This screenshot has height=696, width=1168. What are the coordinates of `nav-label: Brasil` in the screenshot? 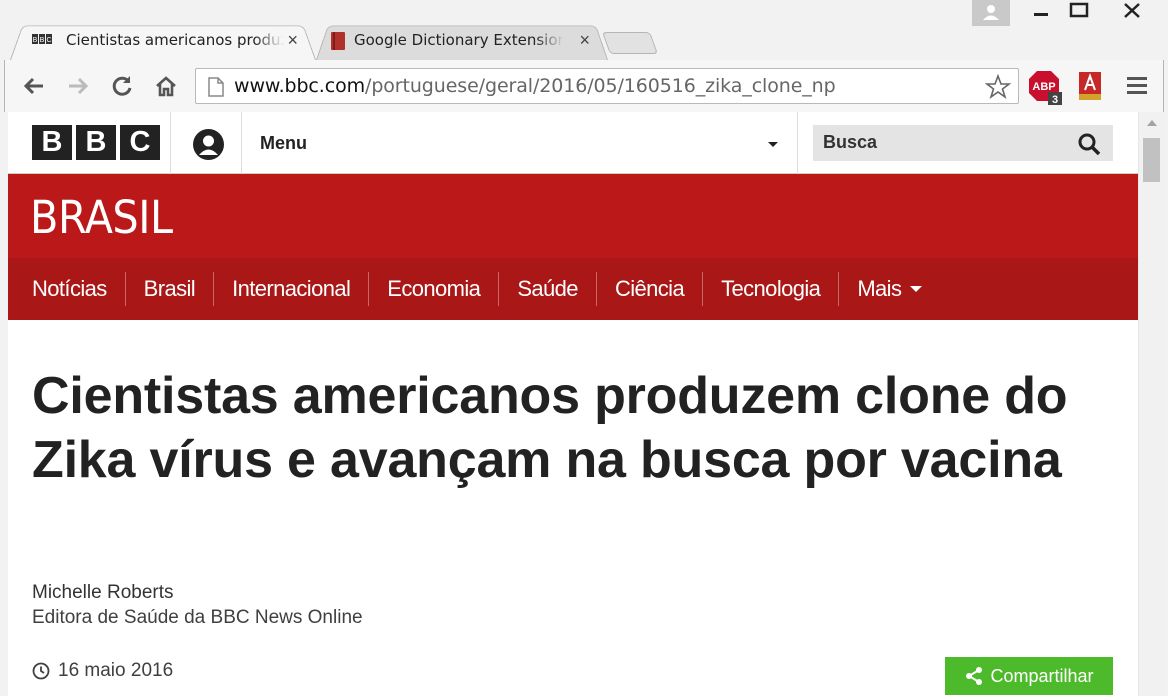 It's located at (169, 288).